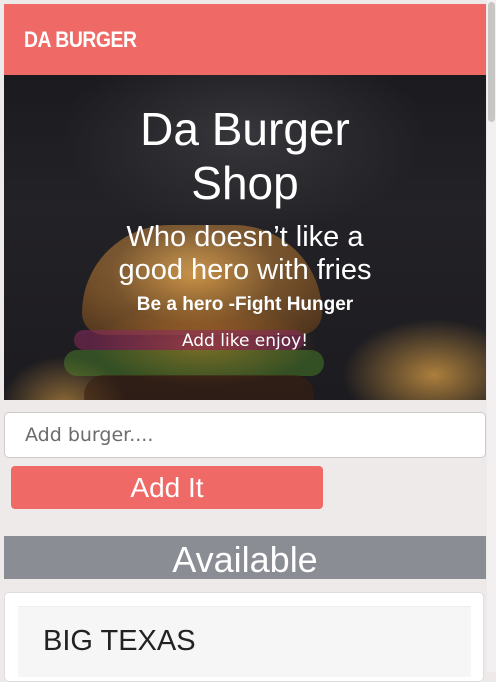 The width and height of the screenshot is (496, 682). I want to click on hero-title-line1: Da Burger, so click(245, 129).